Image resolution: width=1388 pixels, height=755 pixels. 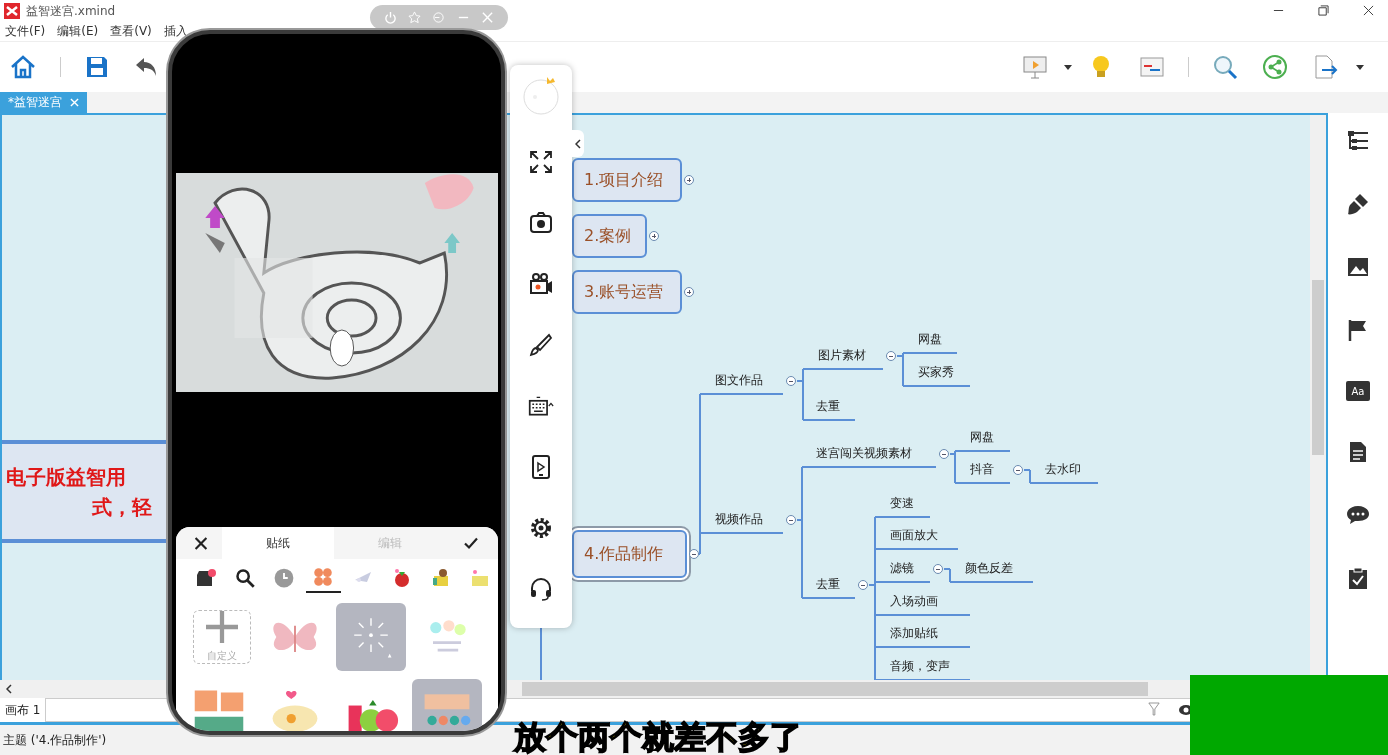 What do you see at coordinates (25, 31) in the screenshot?
I see `menu-item: 文件(F)` at bounding box center [25, 31].